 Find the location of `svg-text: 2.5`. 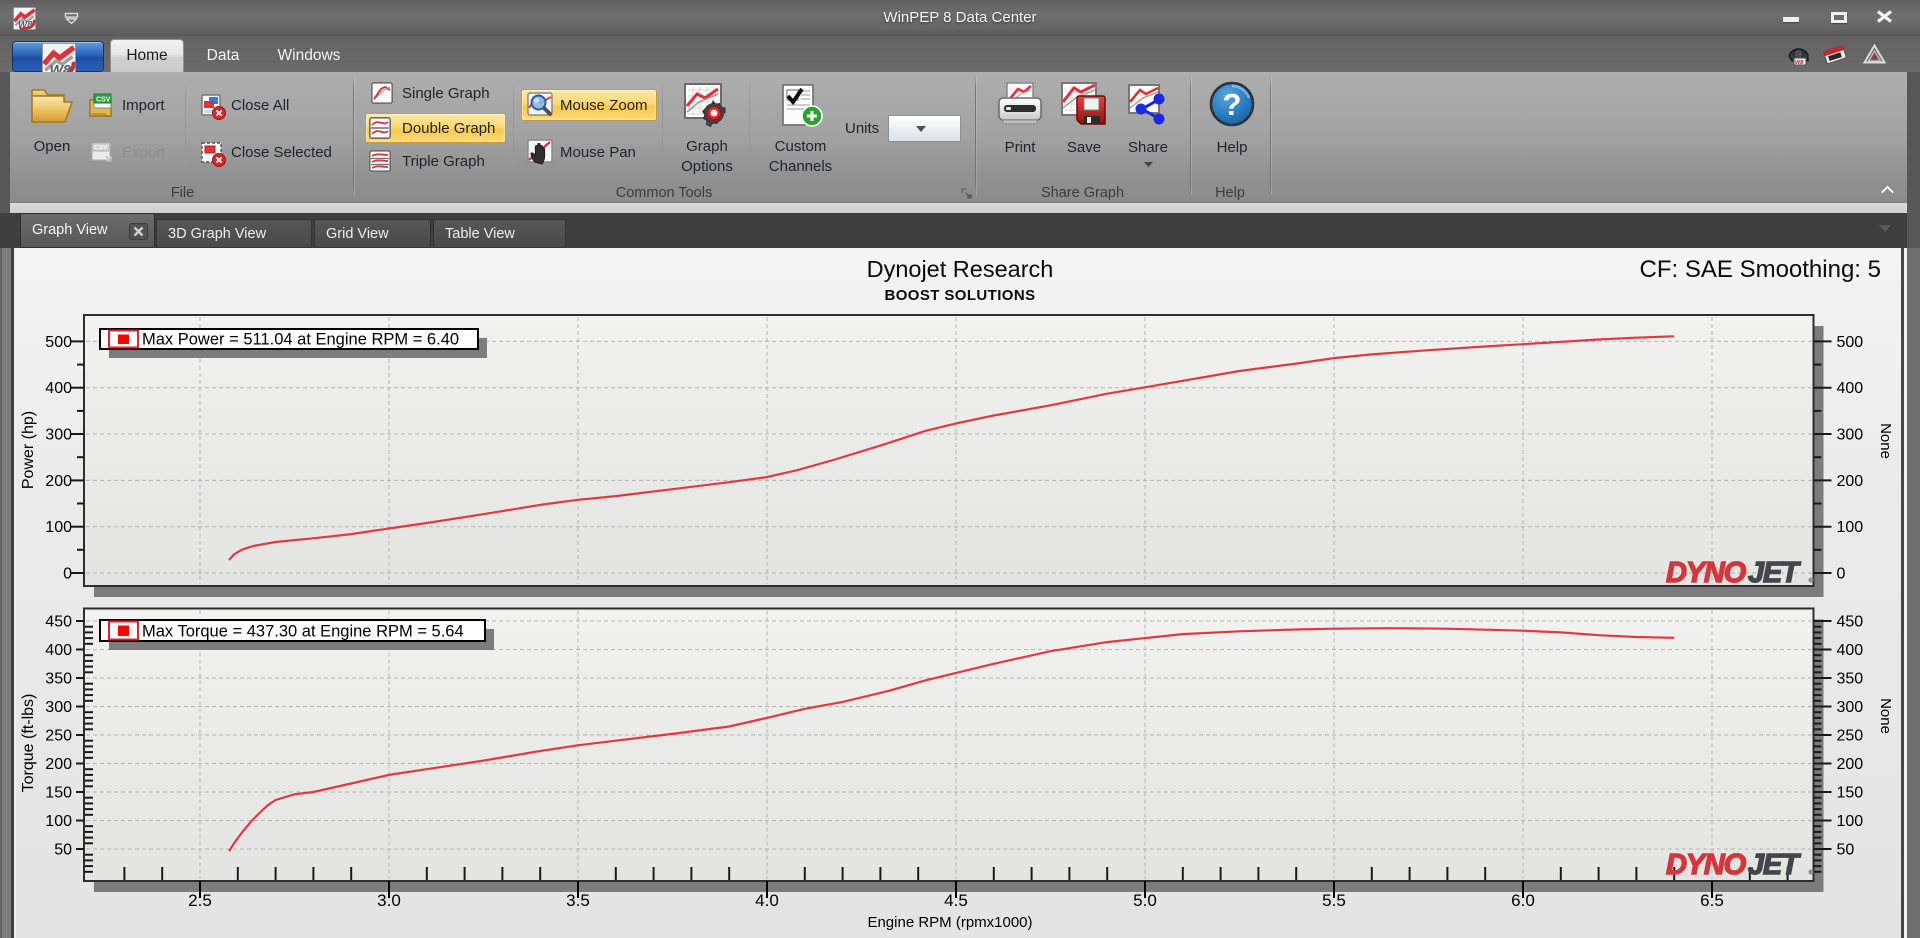

svg-text: 2.5 is located at coordinates (200, 900).